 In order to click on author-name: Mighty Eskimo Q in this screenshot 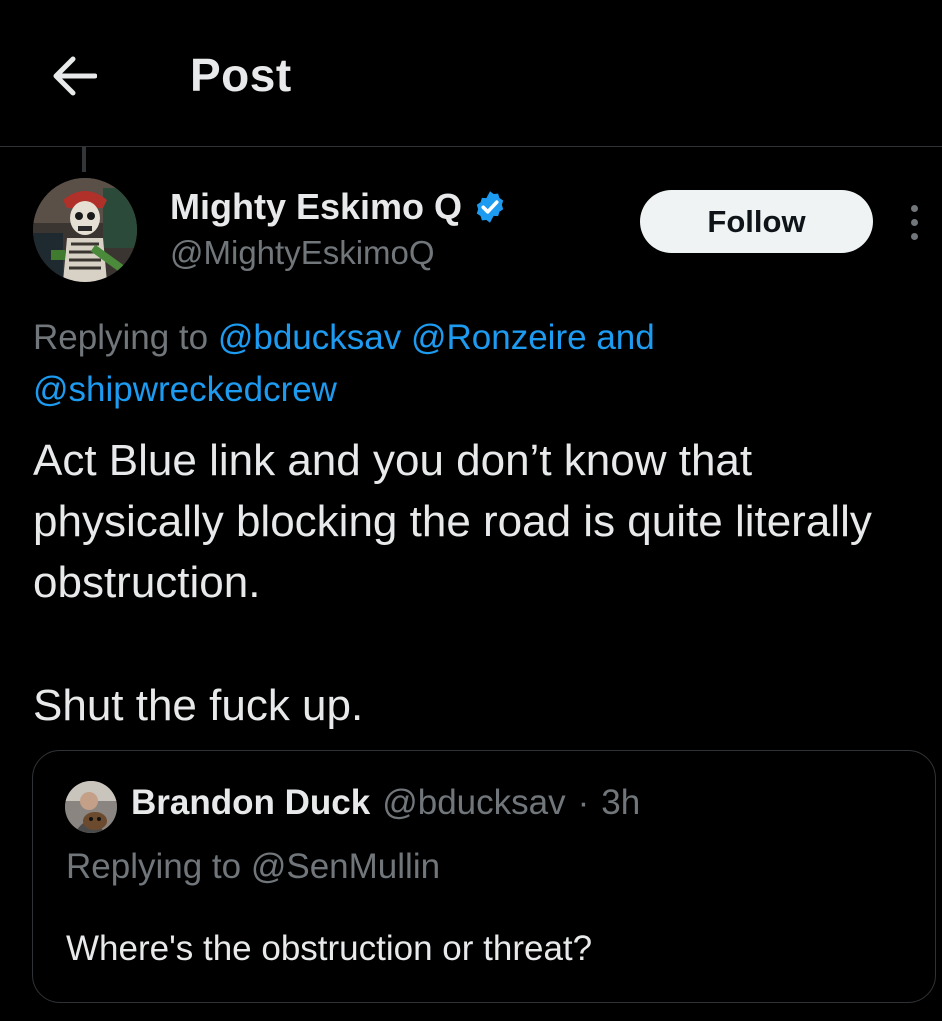, I will do `click(339, 207)`.